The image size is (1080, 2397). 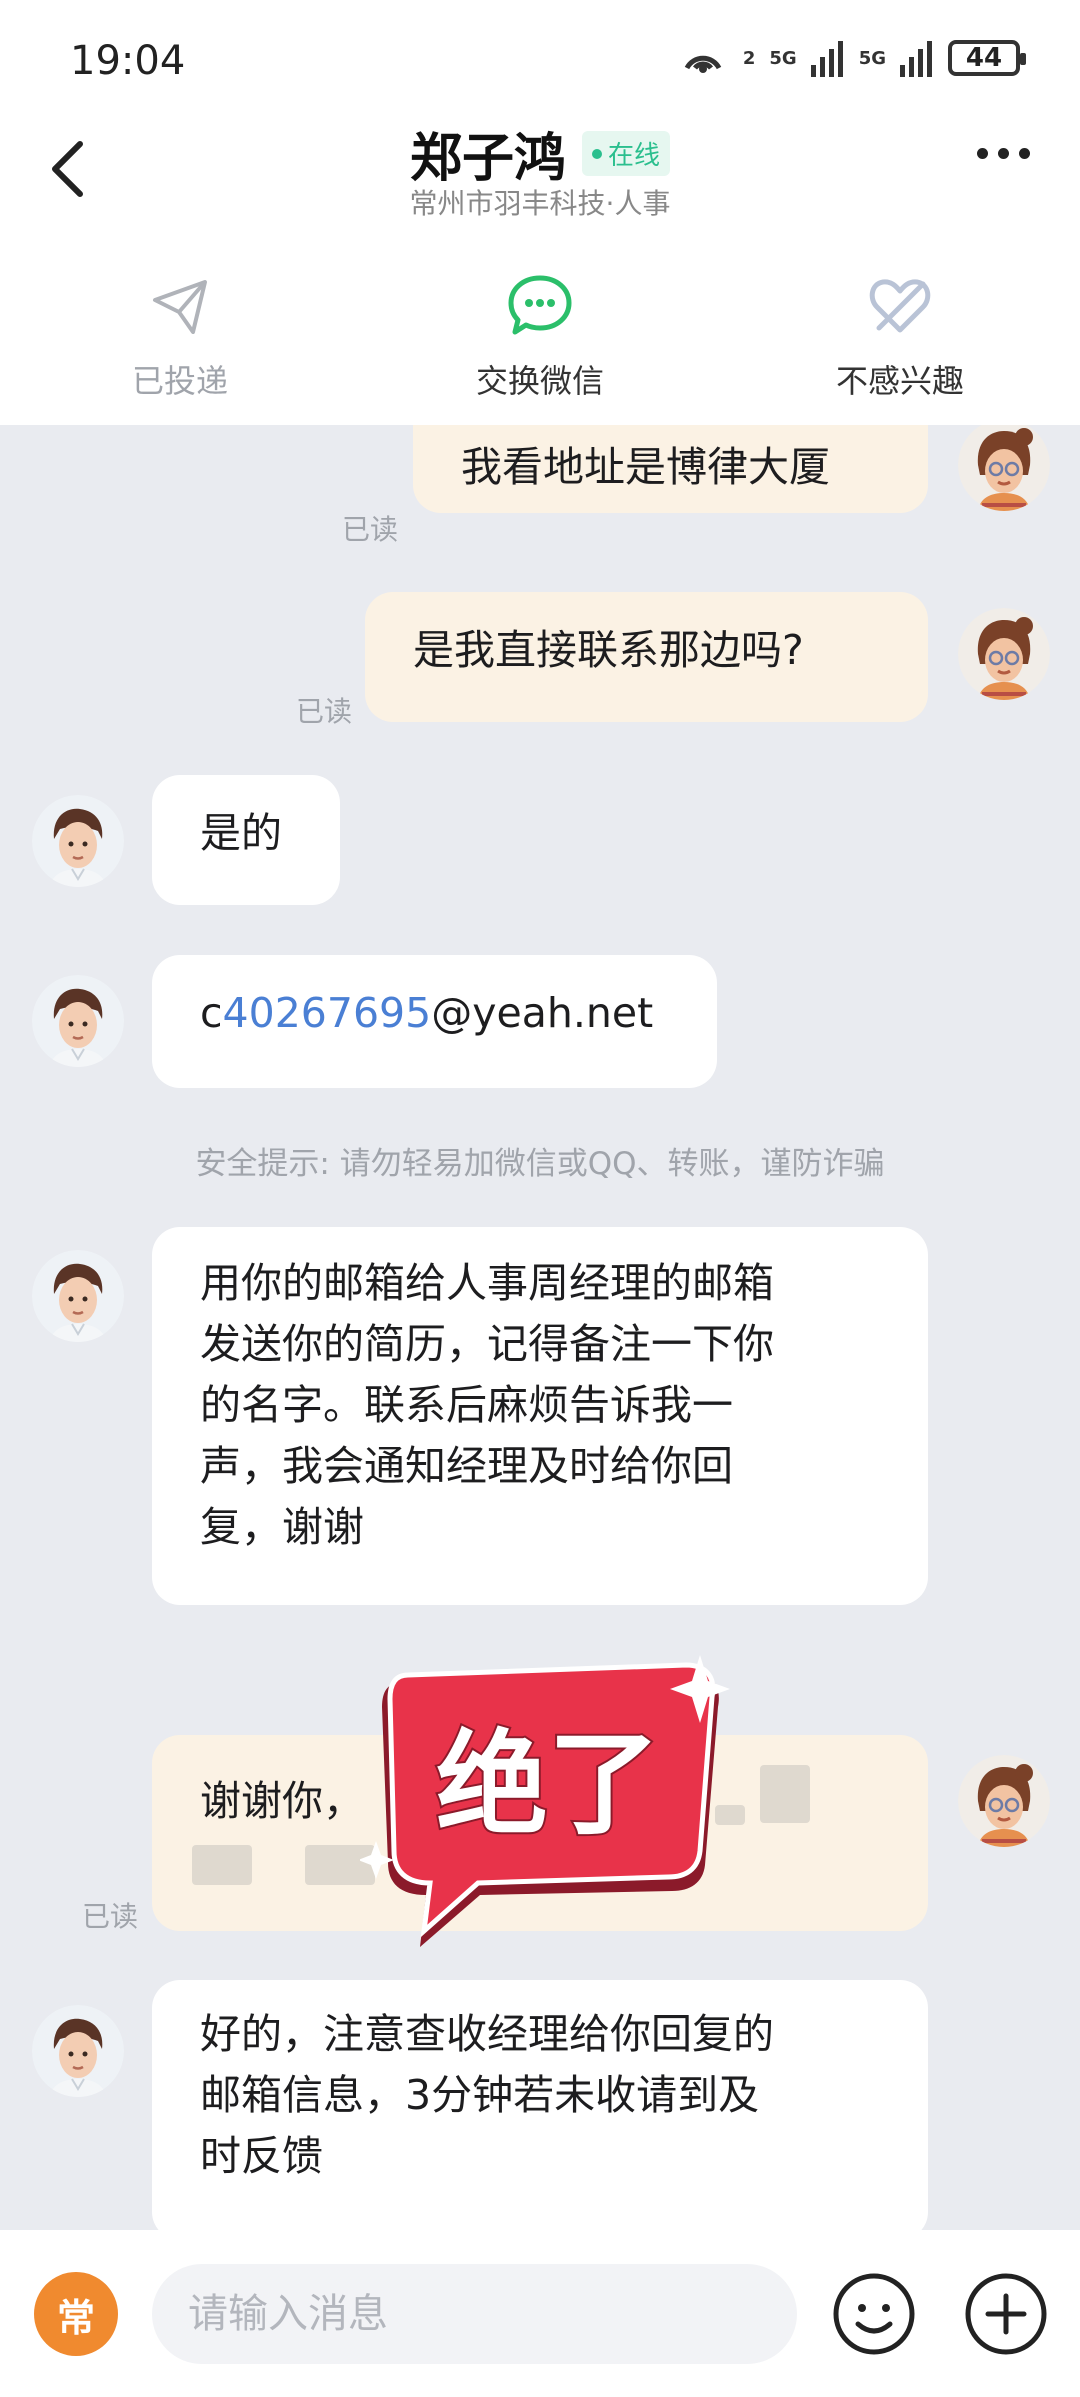 What do you see at coordinates (874, 2314) in the screenshot?
I see `emoji-icon` at bounding box center [874, 2314].